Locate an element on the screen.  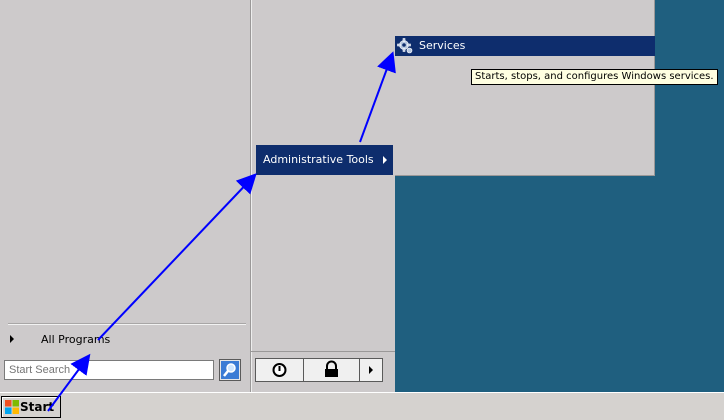
start-menu-separator is located at coordinates (127, 324).